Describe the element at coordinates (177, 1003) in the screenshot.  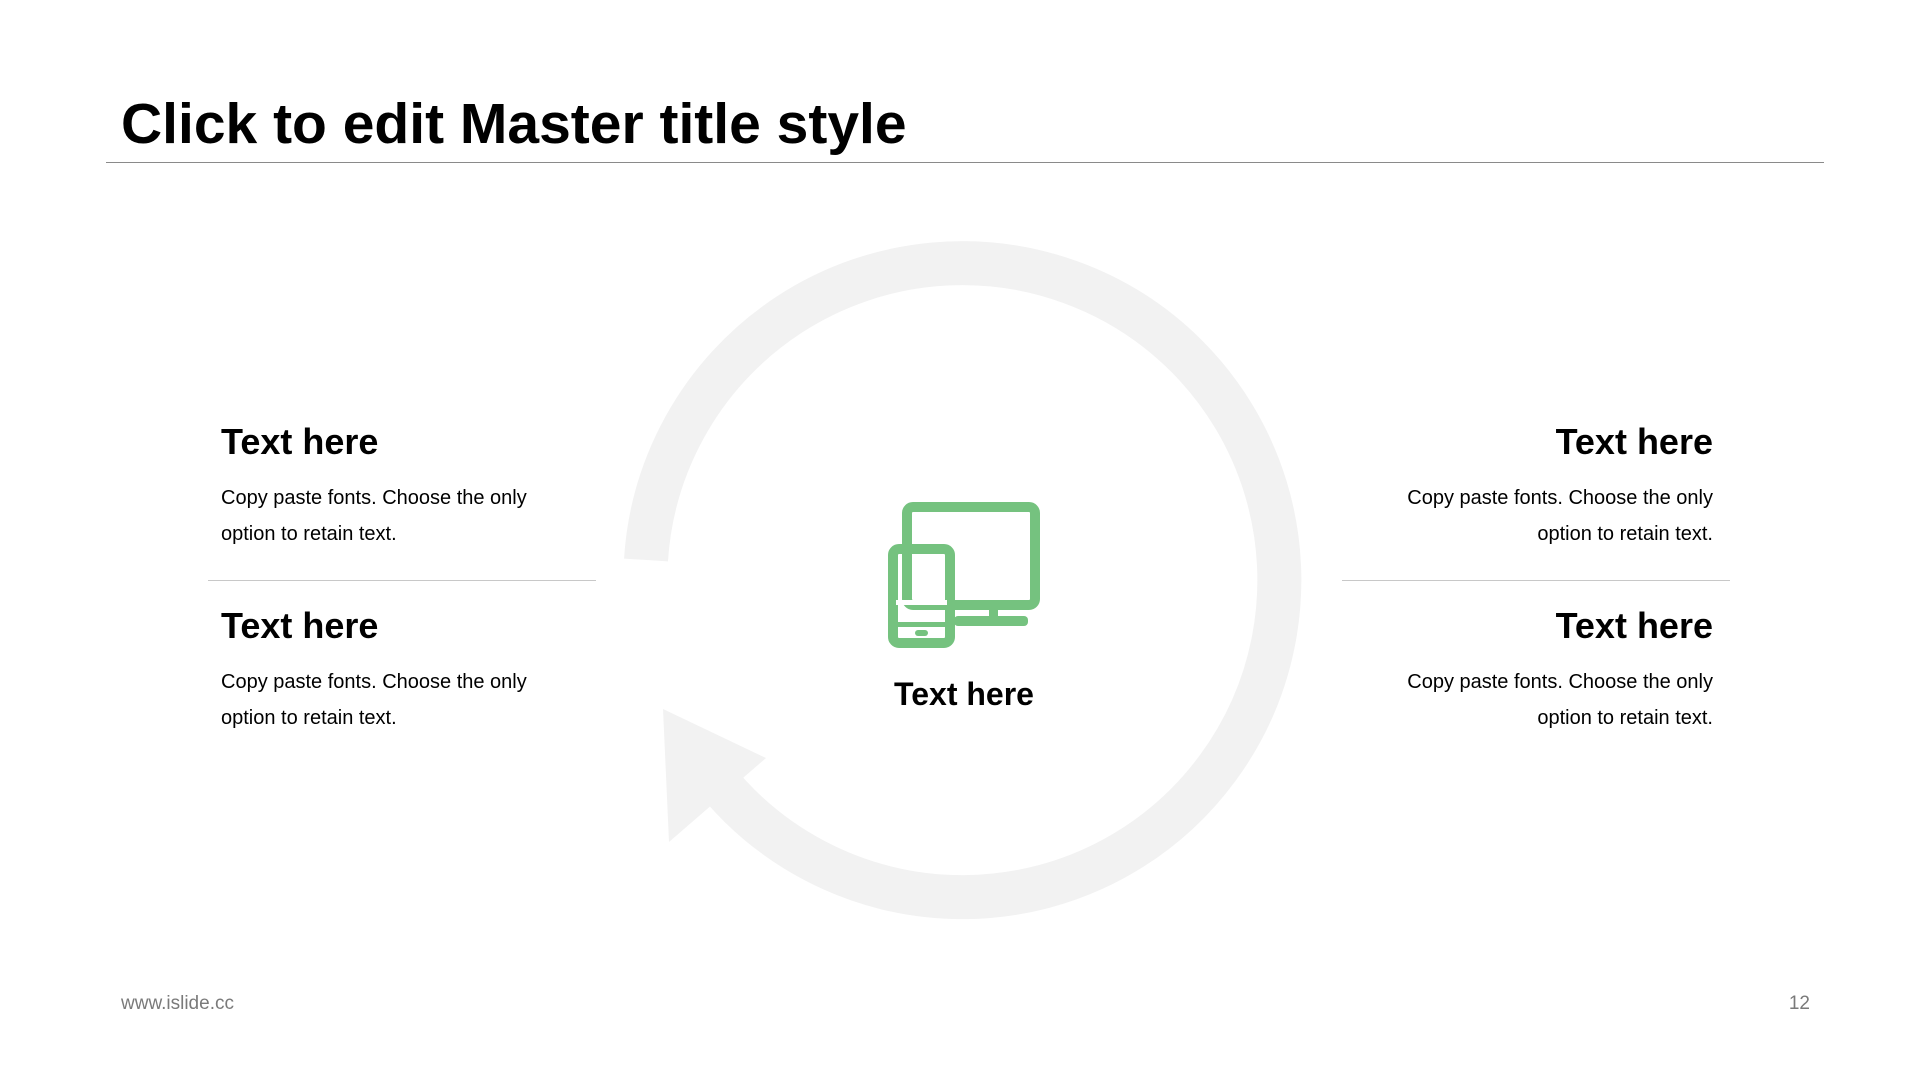
I see `footer-url: www.islide.cc` at that location.